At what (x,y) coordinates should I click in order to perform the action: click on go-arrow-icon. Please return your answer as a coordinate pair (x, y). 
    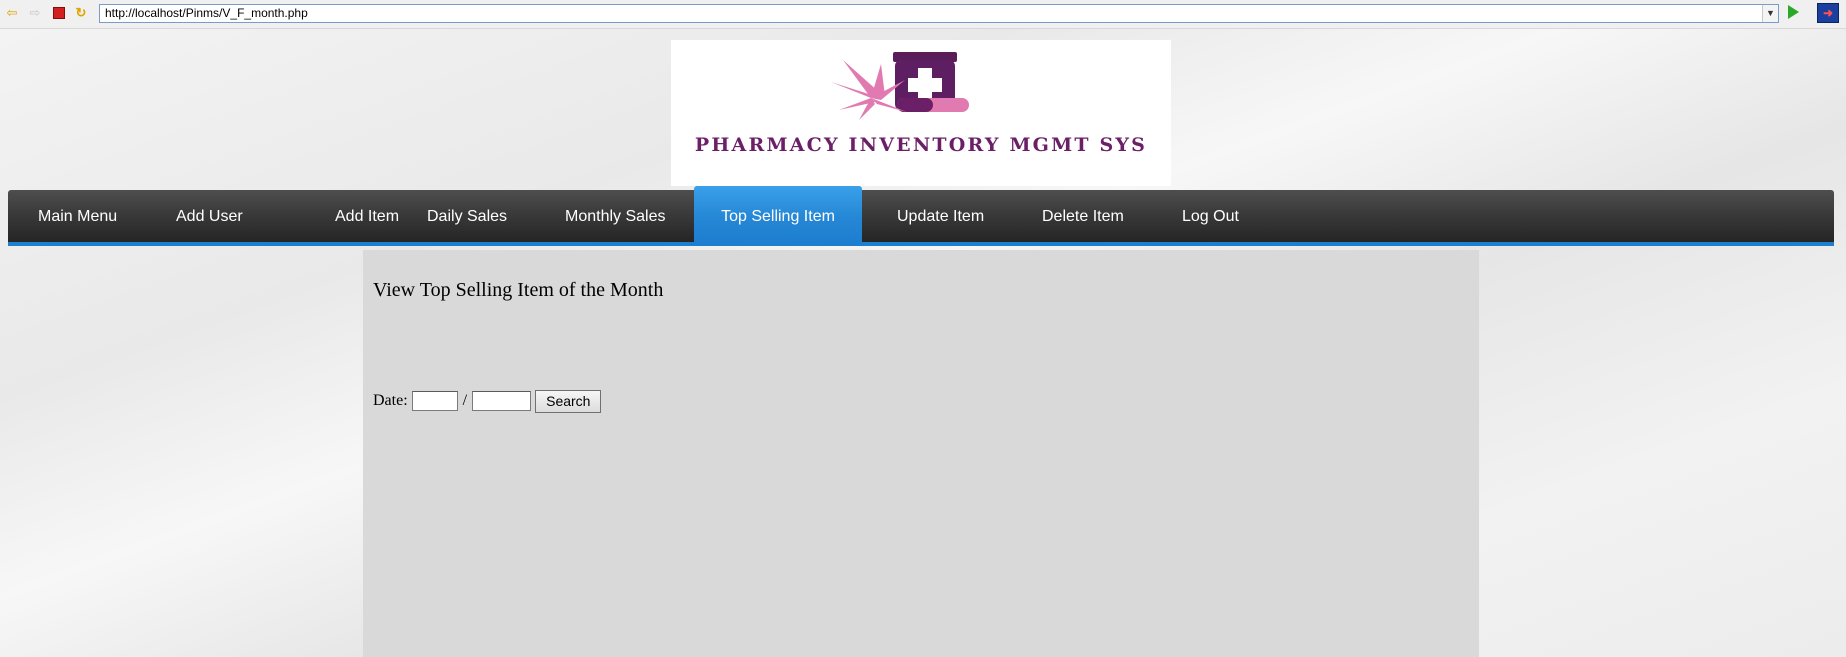
    Looking at the image, I should click on (1793, 12).